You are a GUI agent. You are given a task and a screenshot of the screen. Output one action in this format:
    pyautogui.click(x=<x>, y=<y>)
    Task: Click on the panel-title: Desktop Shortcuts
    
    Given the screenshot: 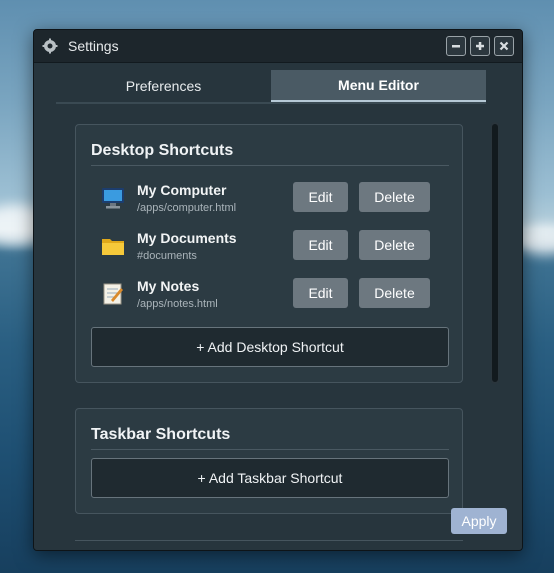 What is the action you would take?
    pyautogui.click(x=162, y=150)
    